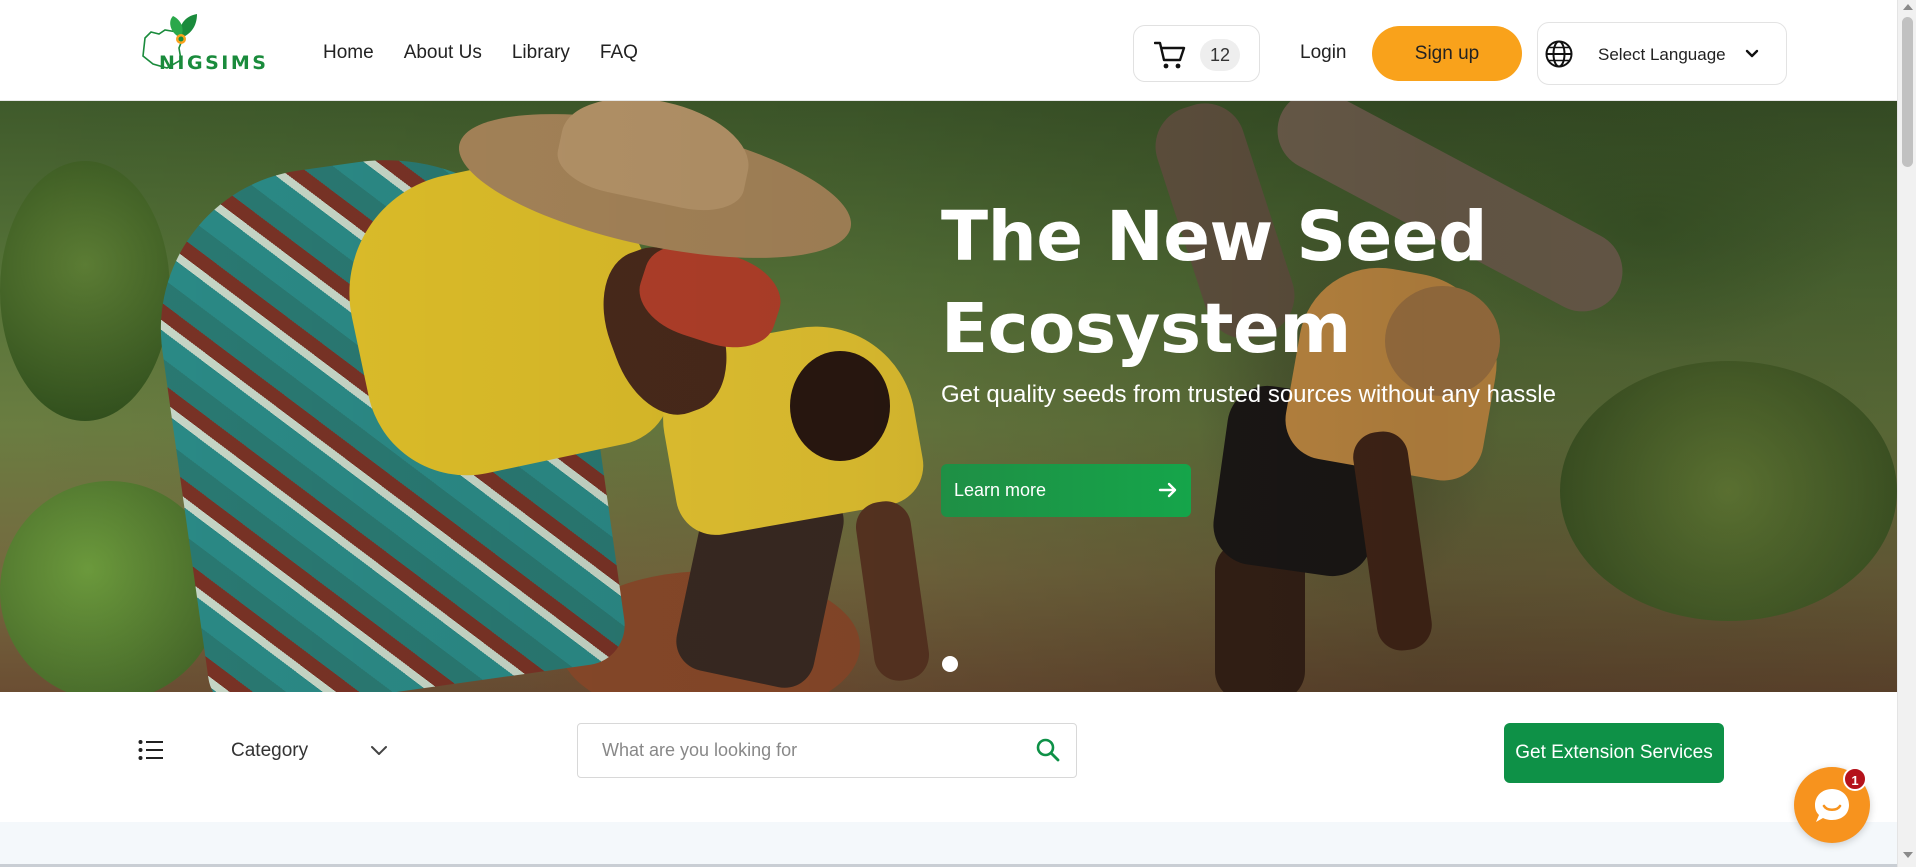  What do you see at coordinates (1323, 53) in the screenshot?
I see `login-link: Login` at bounding box center [1323, 53].